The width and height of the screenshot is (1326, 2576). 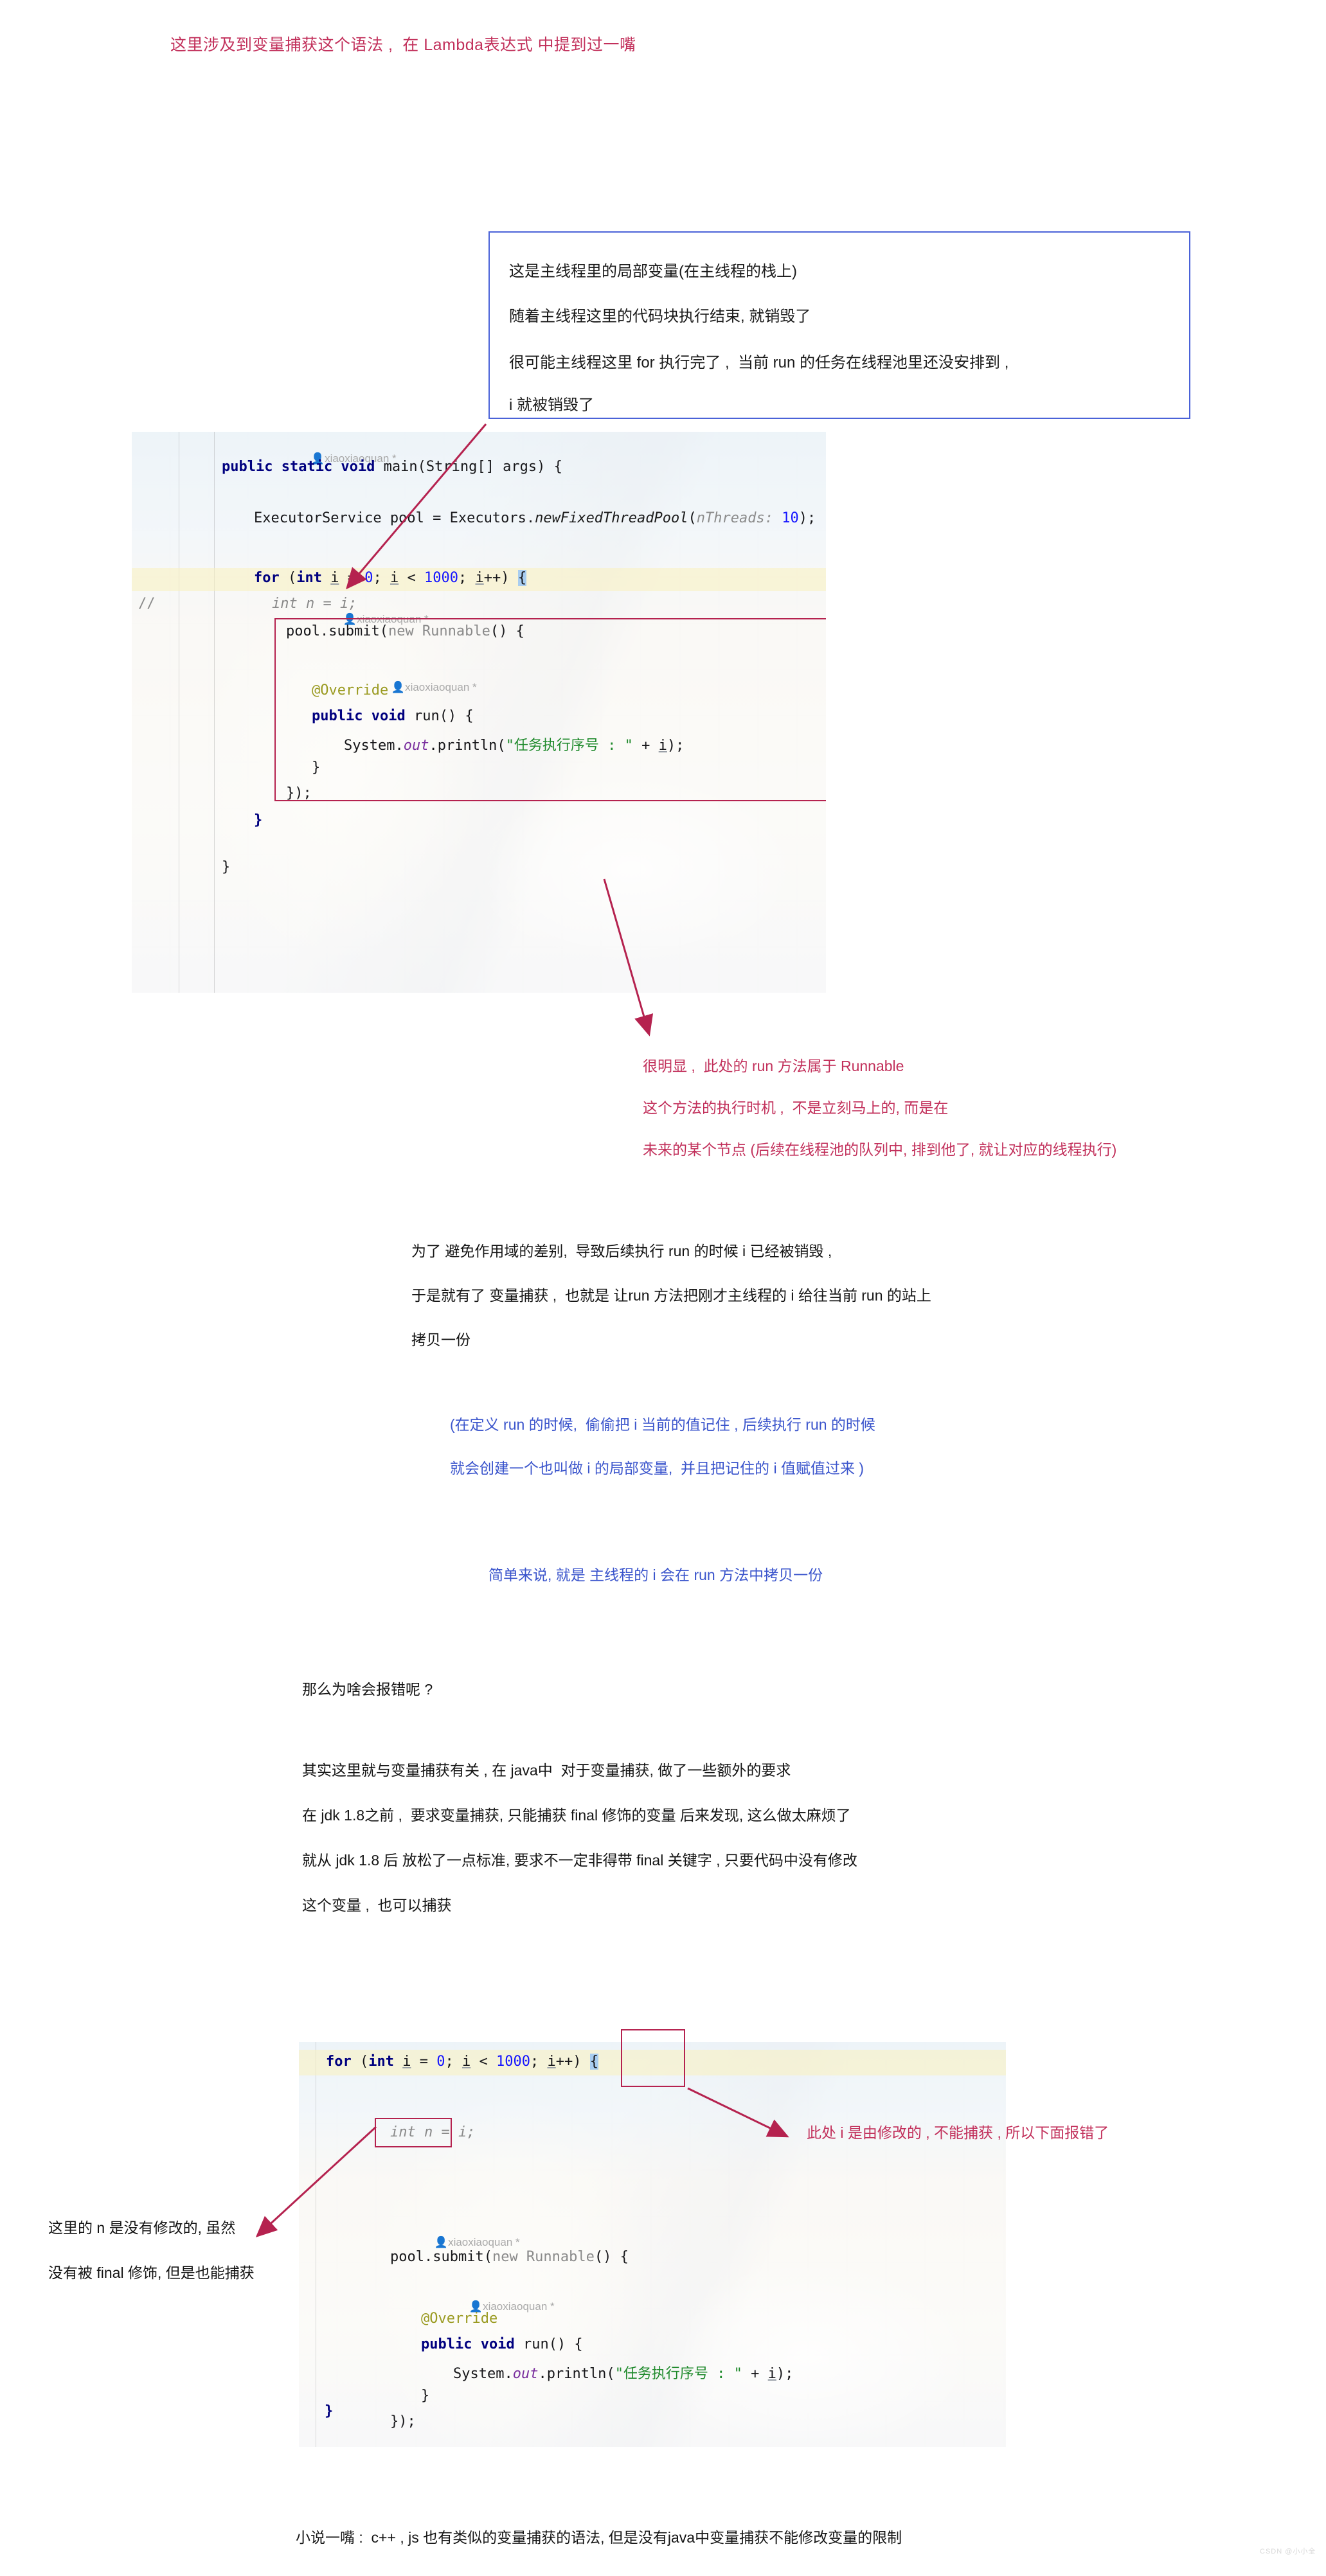 I want to click on code2-line-close-run: }, so click(x=425, y=2396).